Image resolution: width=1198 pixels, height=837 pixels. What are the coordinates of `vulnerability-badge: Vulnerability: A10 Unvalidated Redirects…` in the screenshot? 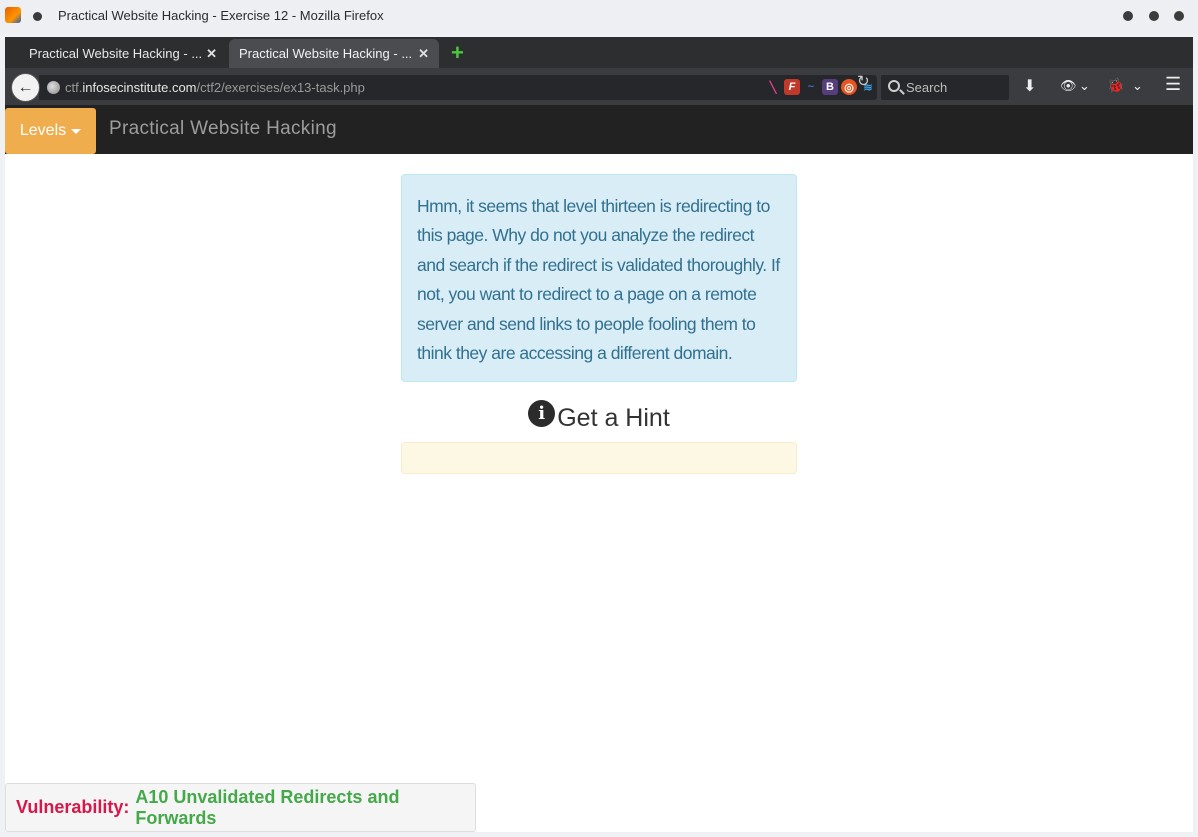 It's located at (240, 807).